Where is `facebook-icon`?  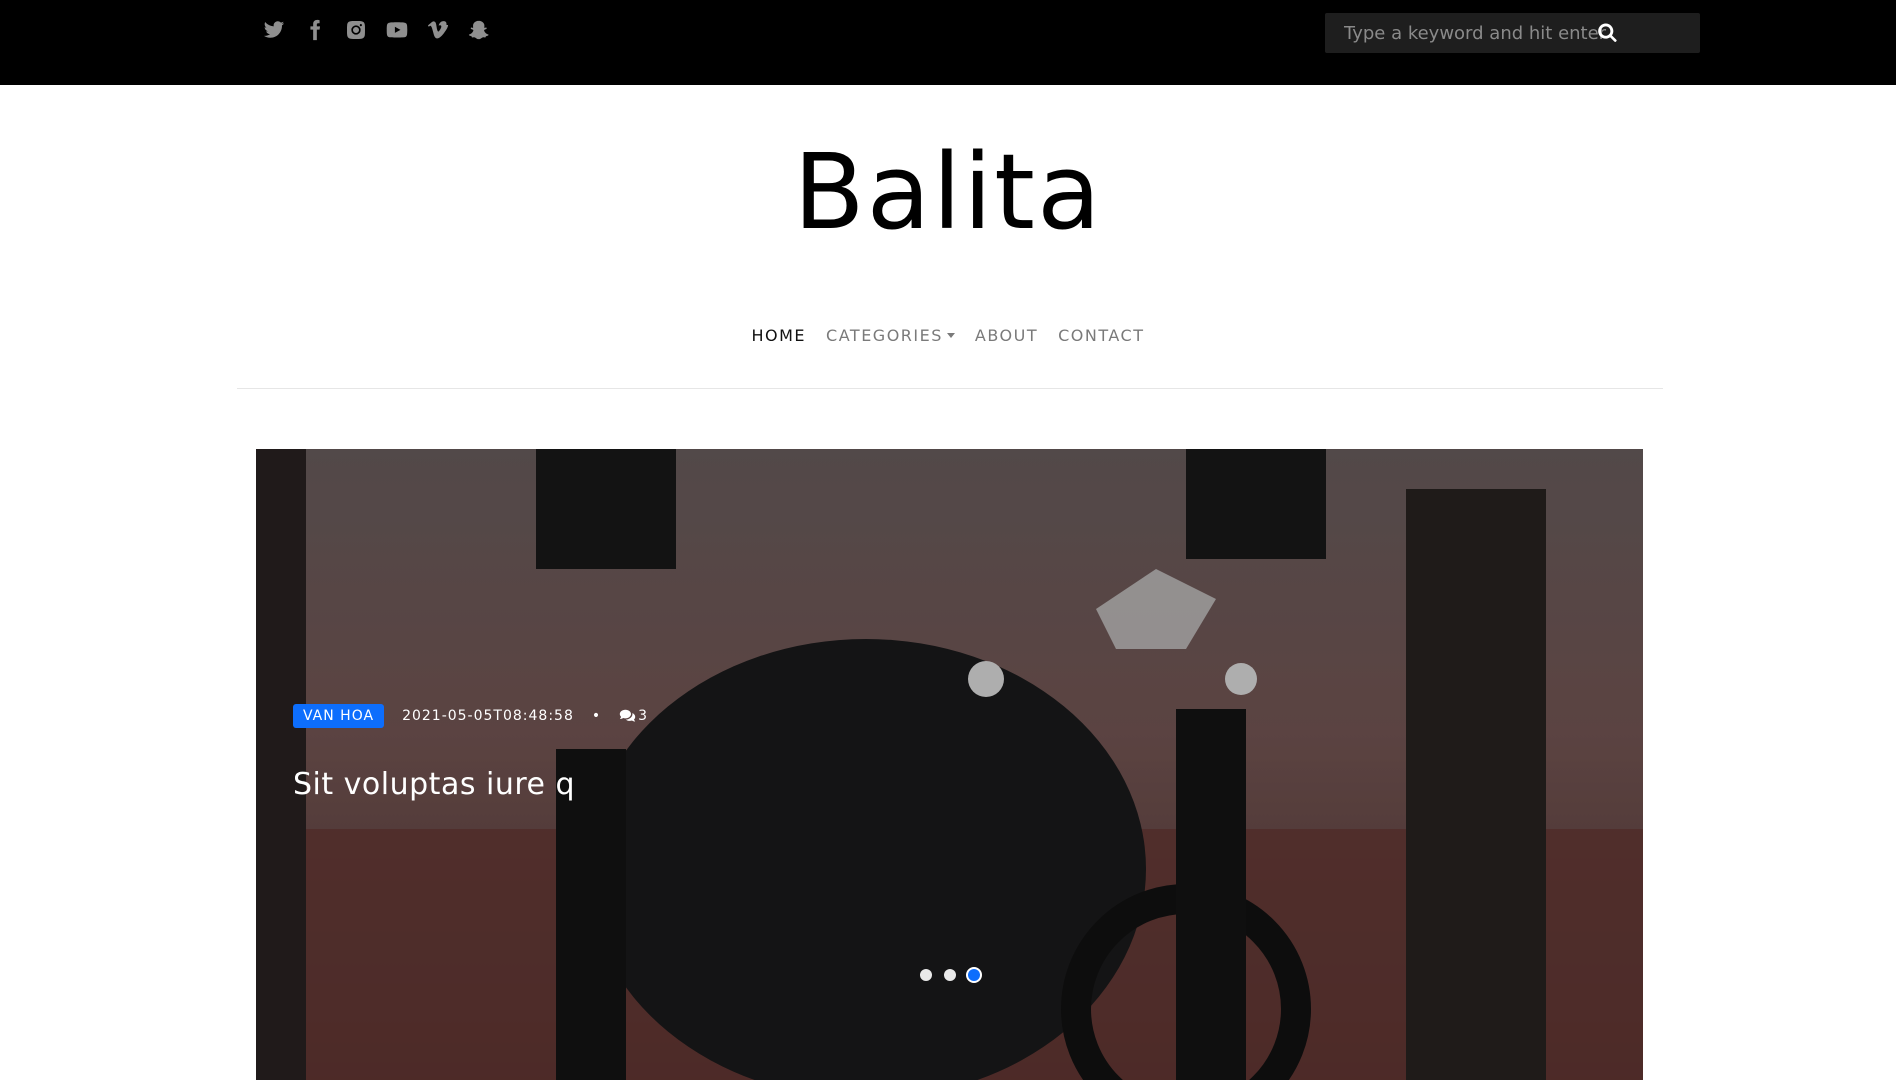
facebook-icon is located at coordinates (315, 30).